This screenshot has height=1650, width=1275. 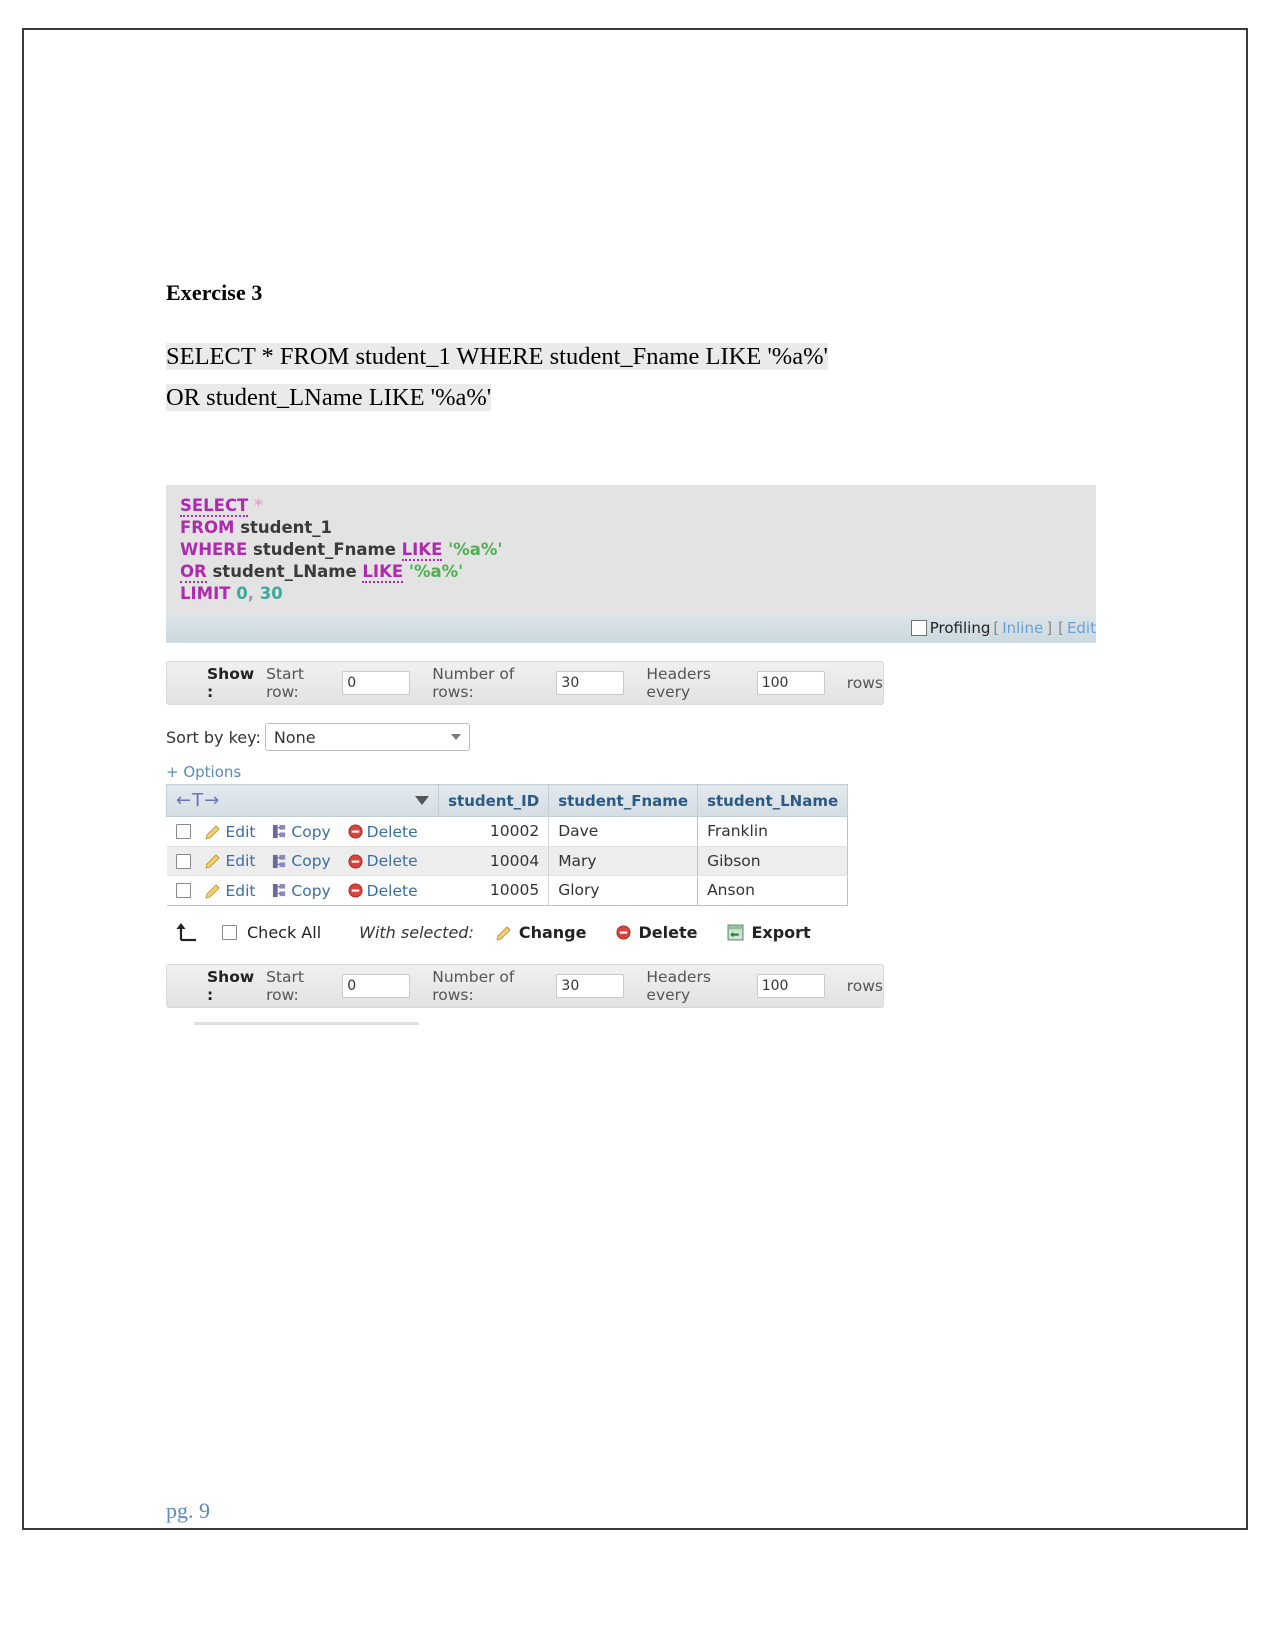 I want to click on cell-student-fname: Glory, so click(x=623, y=890).